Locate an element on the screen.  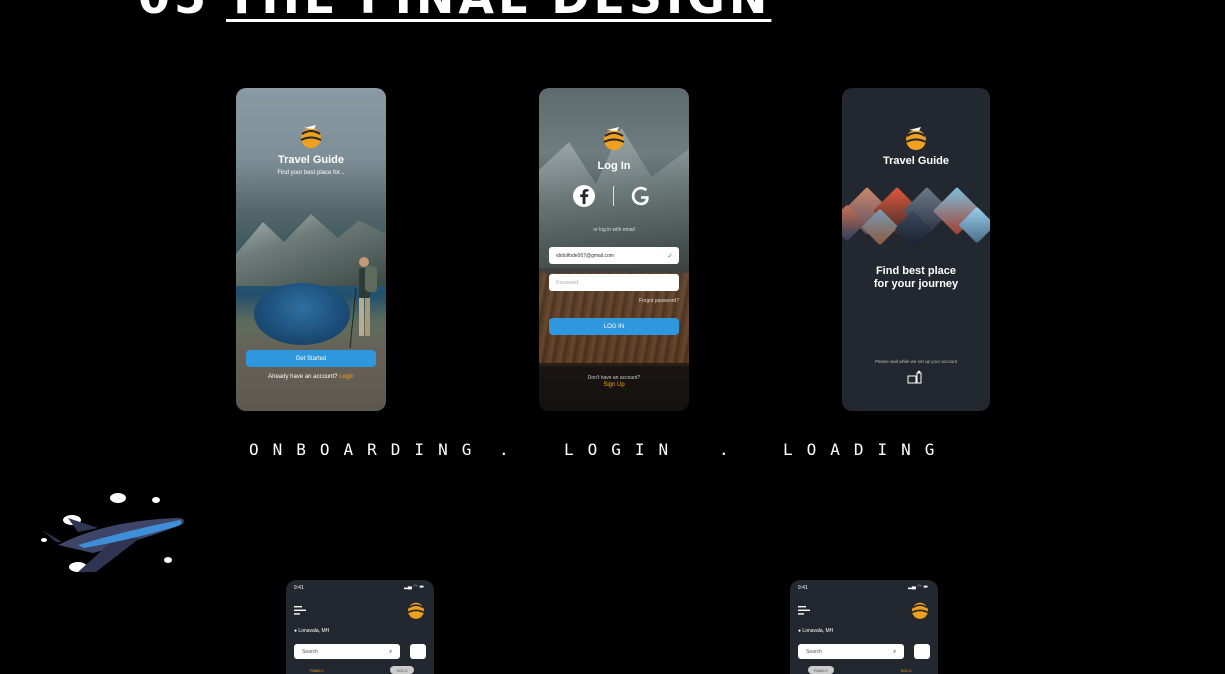
login-title: Log In is located at coordinates (614, 166).